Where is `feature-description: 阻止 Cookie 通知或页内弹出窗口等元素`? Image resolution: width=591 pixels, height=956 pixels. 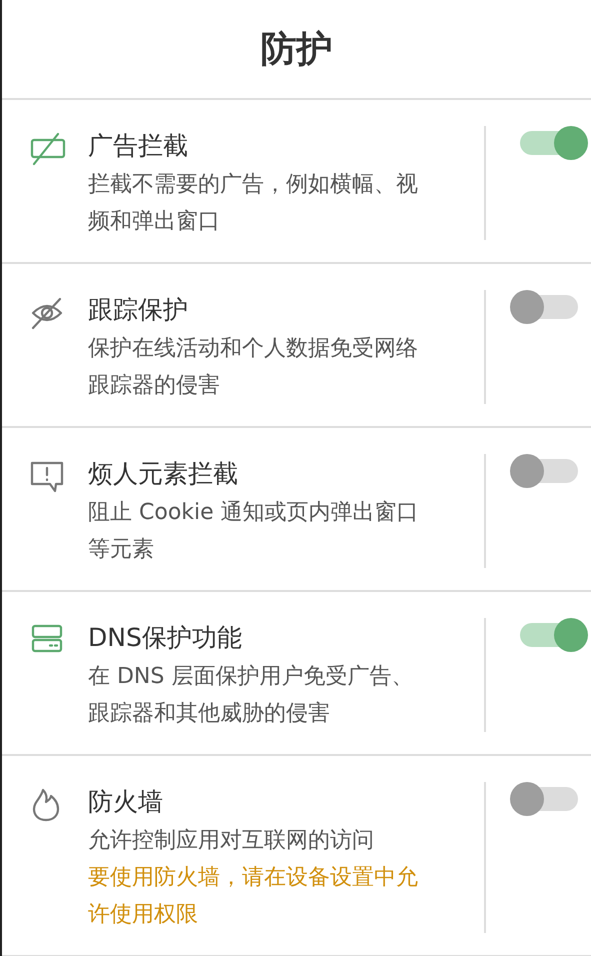
feature-description: 阻止 Cookie 通知或页内弹出窗口等元素 is located at coordinates (254, 531).